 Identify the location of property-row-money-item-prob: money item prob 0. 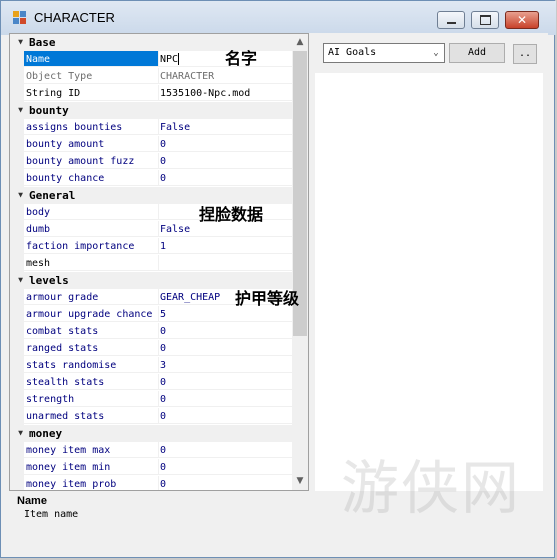
(151, 483).